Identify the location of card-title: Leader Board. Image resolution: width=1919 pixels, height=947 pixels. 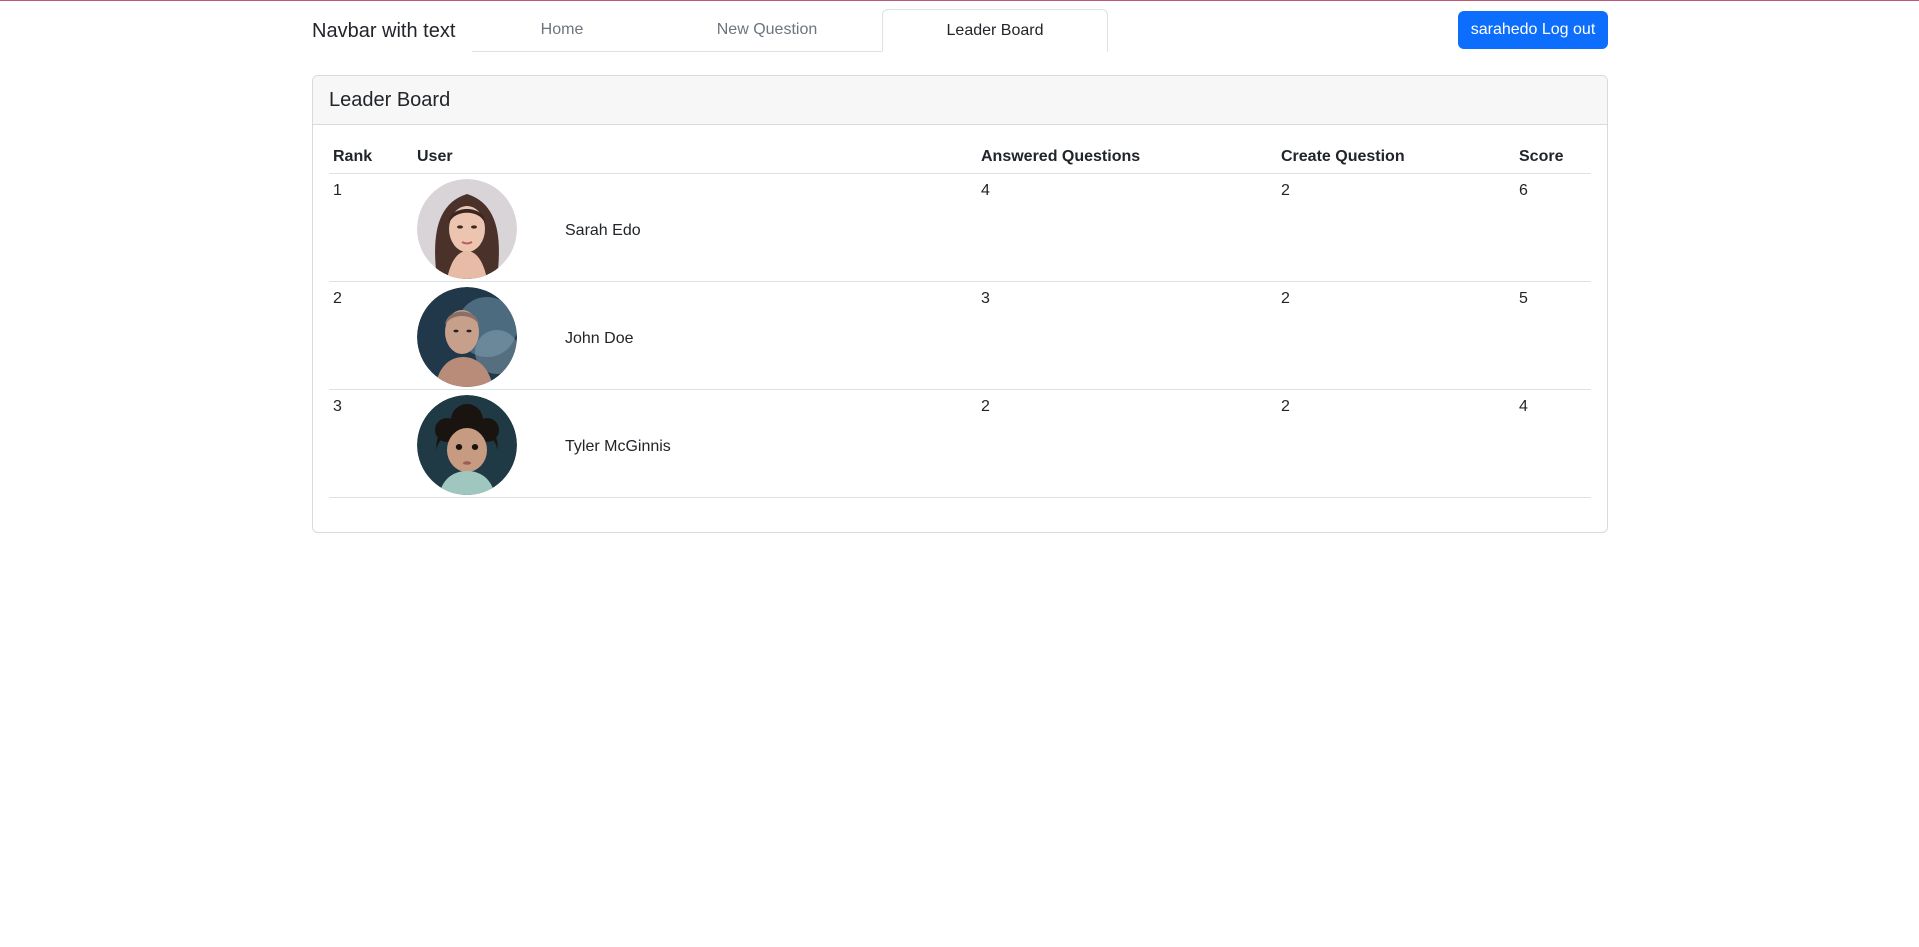
(960, 100).